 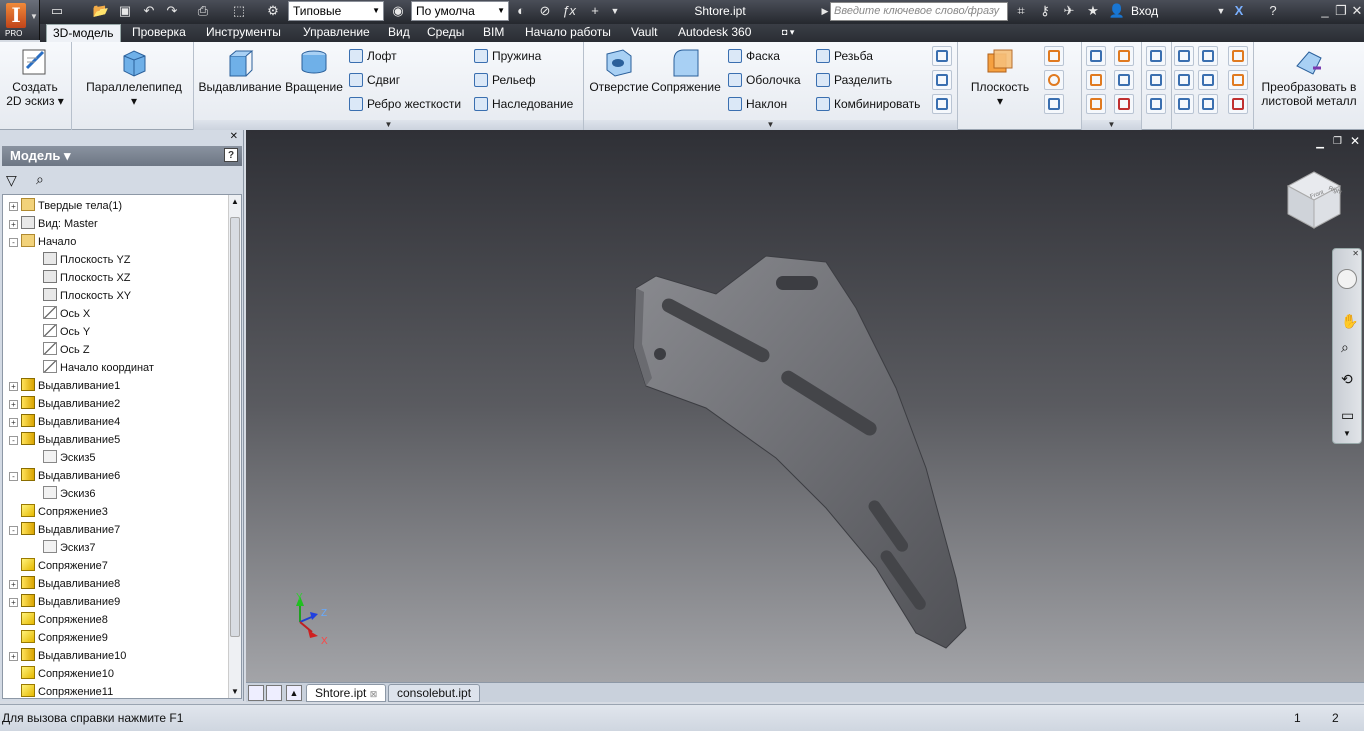 What do you see at coordinates (273, 11) in the screenshot?
I see `color-wheel-icon: ⚙` at bounding box center [273, 11].